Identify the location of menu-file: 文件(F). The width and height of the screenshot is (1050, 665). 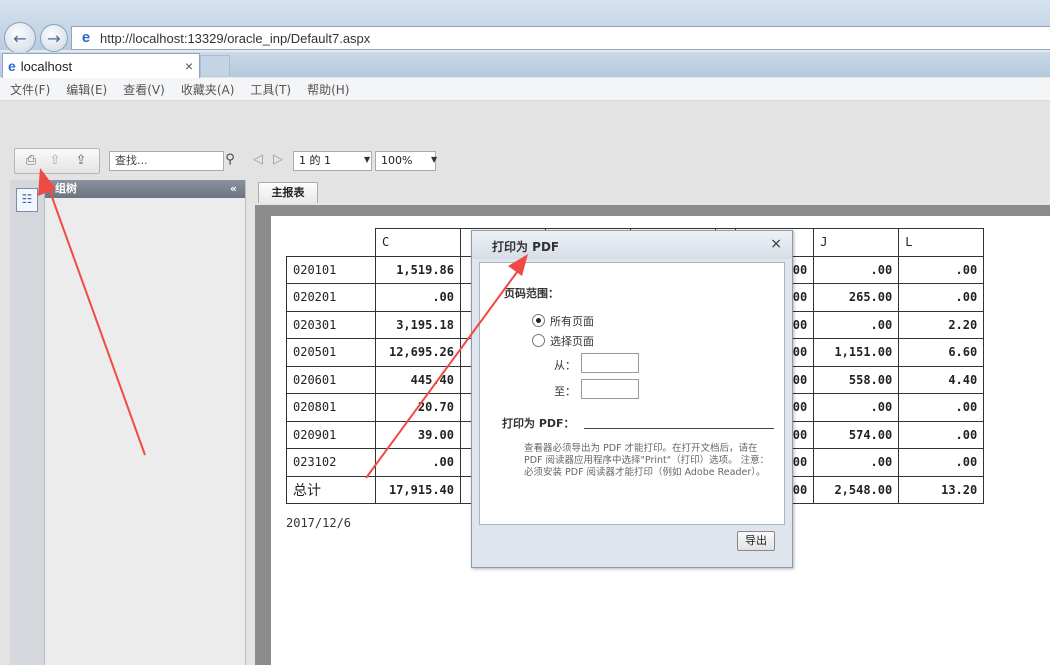
(30, 89).